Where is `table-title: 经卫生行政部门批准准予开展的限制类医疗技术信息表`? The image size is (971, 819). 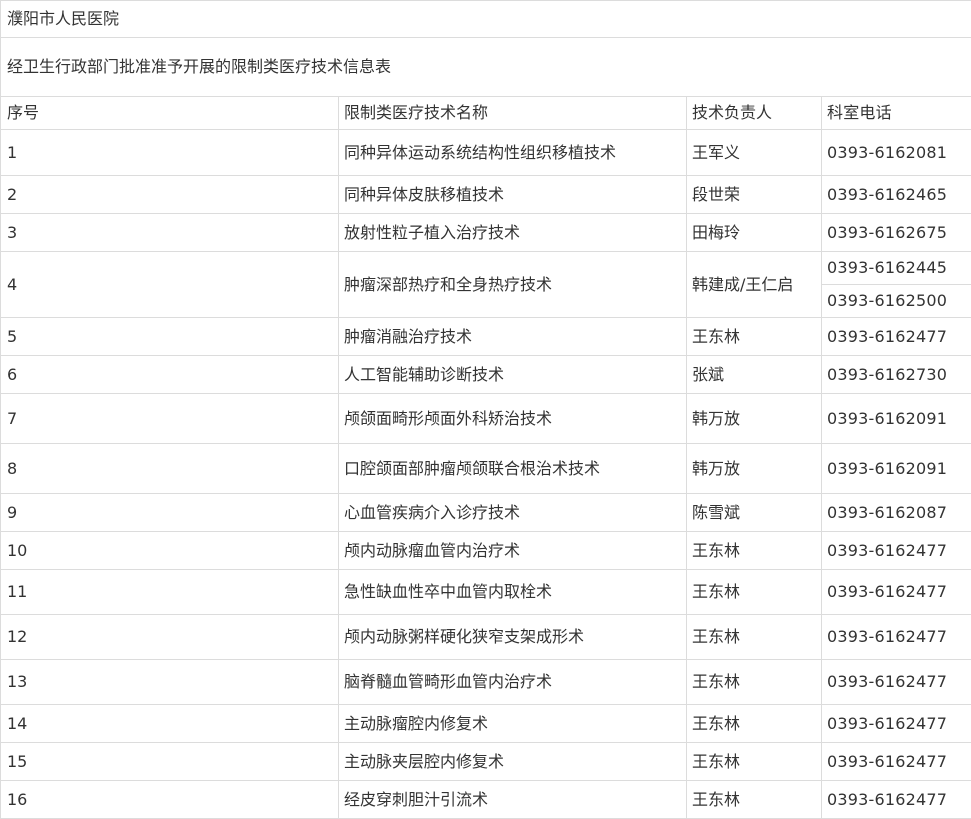
table-title: 经卫生行政部门批准准予开展的限制类医疗技术信息表 is located at coordinates (486, 67).